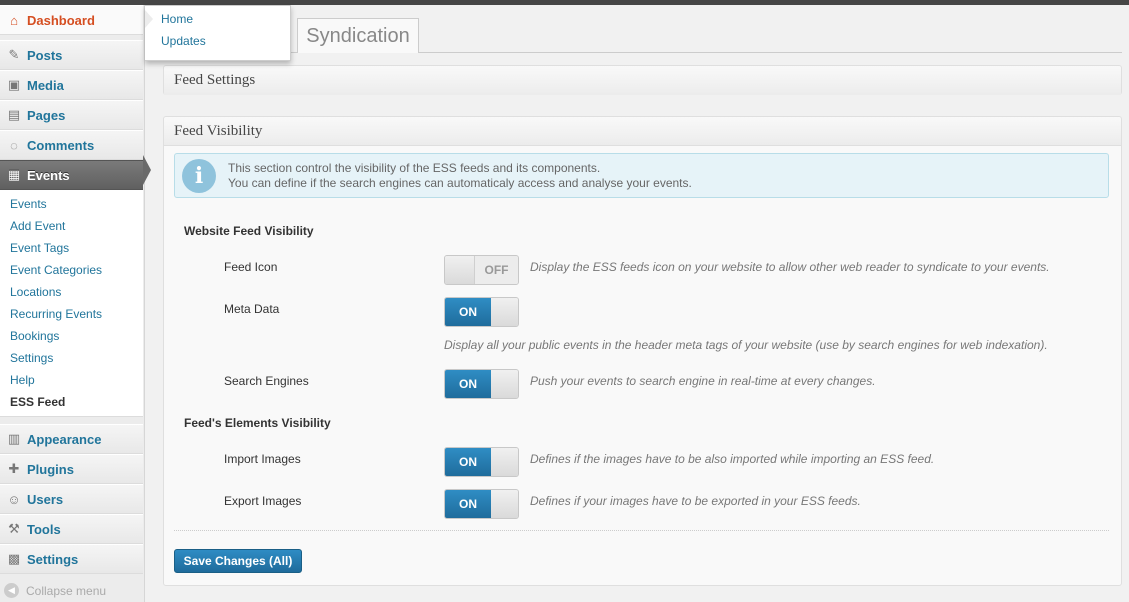  What do you see at coordinates (48, 175) in the screenshot?
I see `sidebar-item-label: Events` at bounding box center [48, 175].